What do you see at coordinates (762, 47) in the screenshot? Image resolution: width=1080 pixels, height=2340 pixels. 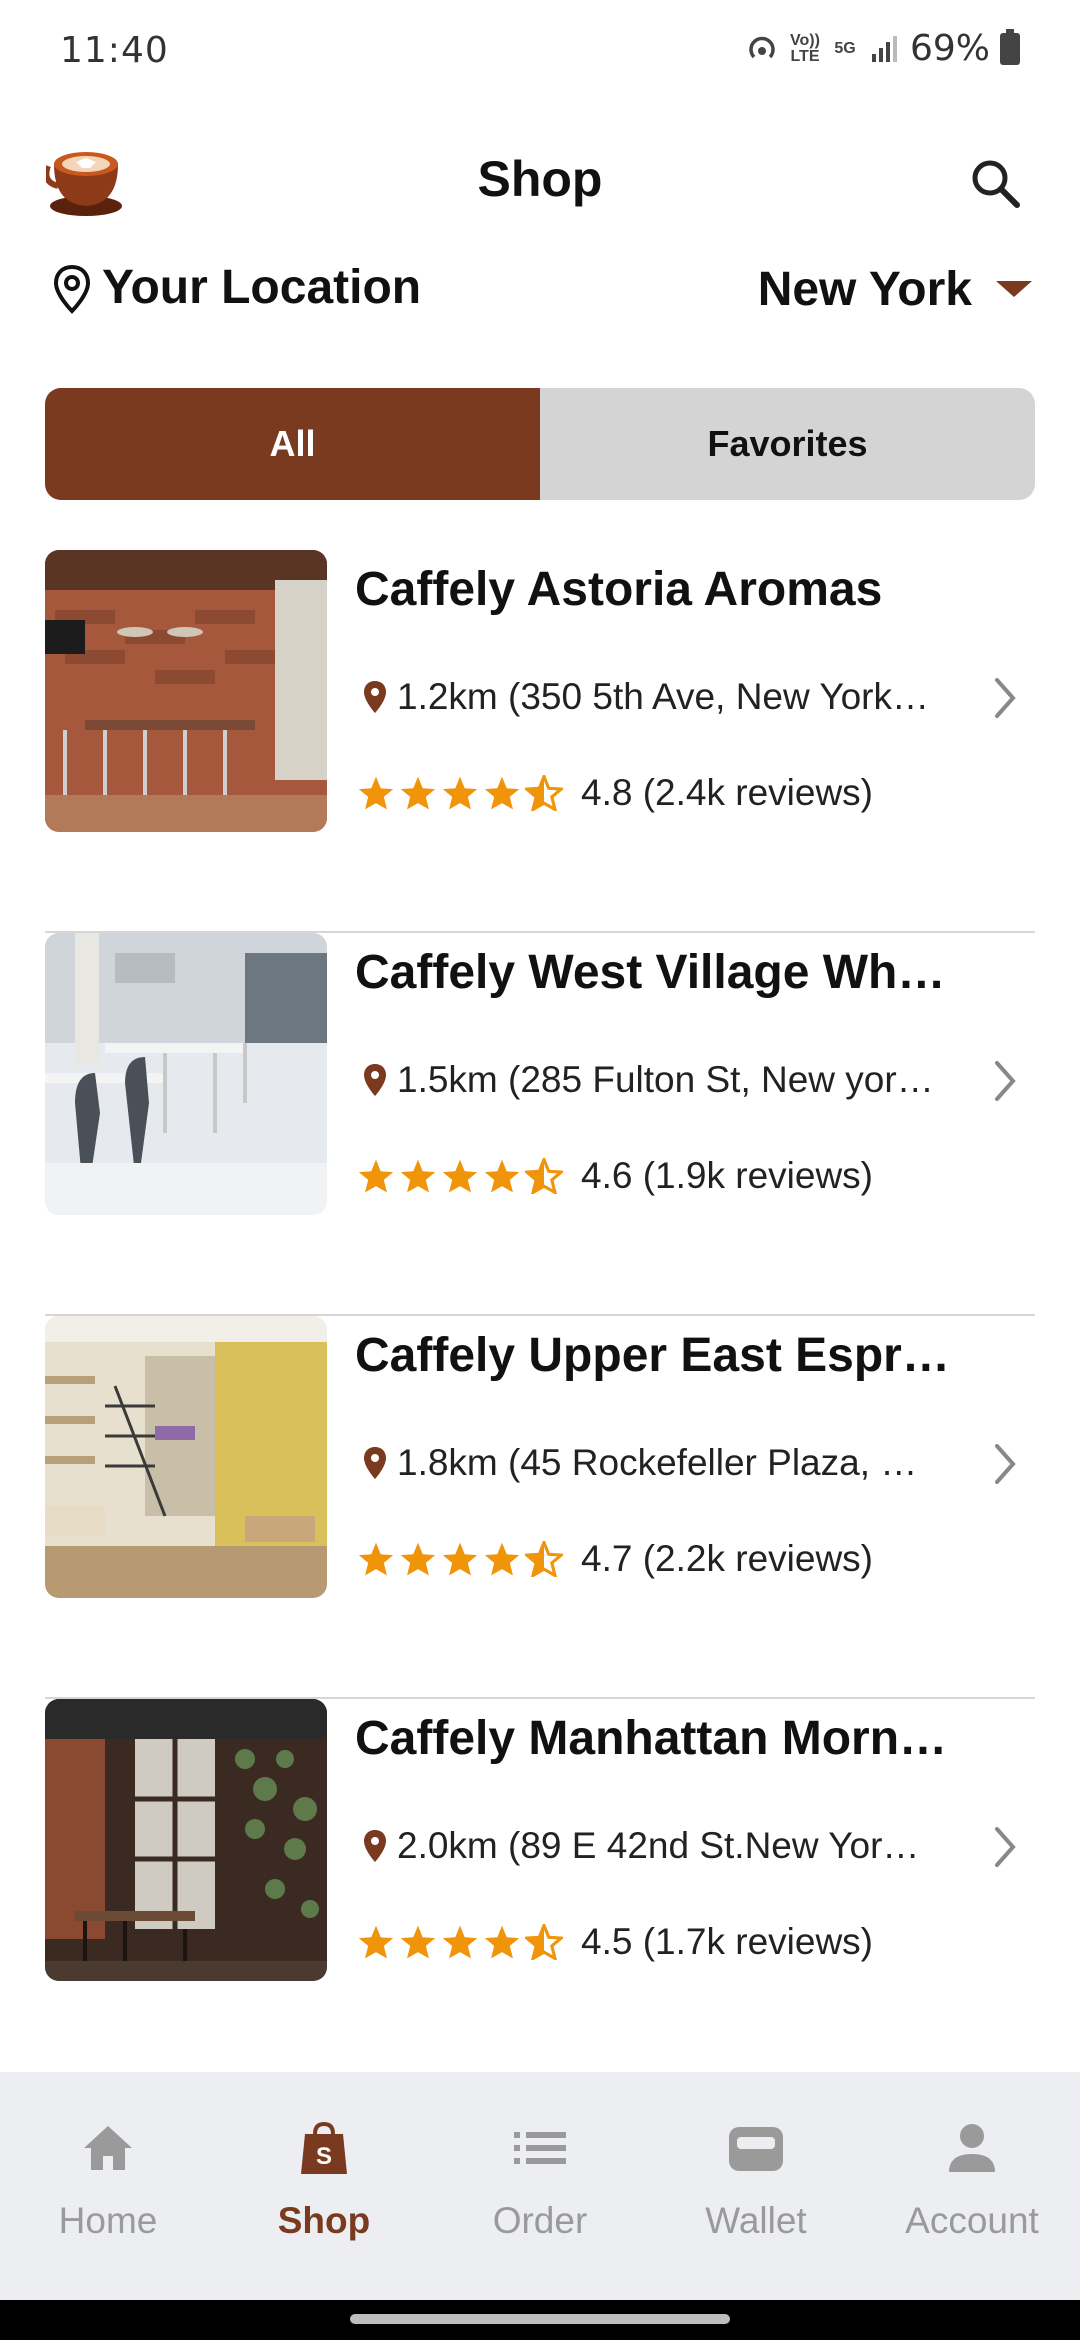 I see `hotspot-icon` at bounding box center [762, 47].